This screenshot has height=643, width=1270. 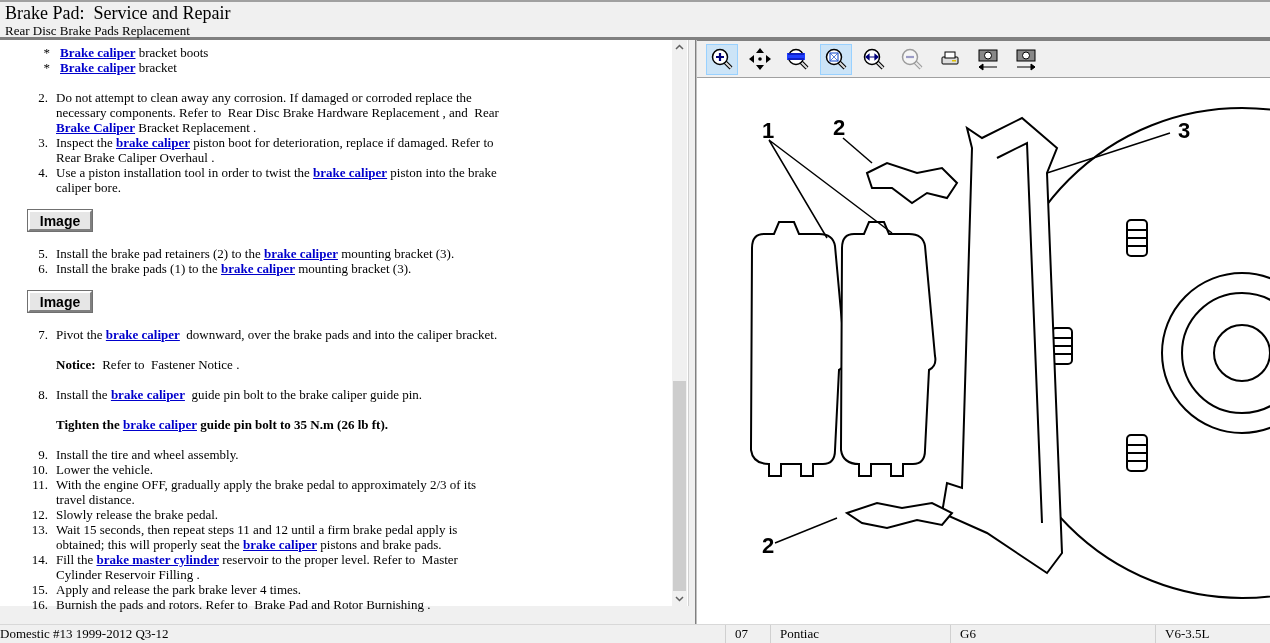 What do you see at coordinates (912, 59) in the screenshot?
I see `zoom-out-icon` at bounding box center [912, 59].